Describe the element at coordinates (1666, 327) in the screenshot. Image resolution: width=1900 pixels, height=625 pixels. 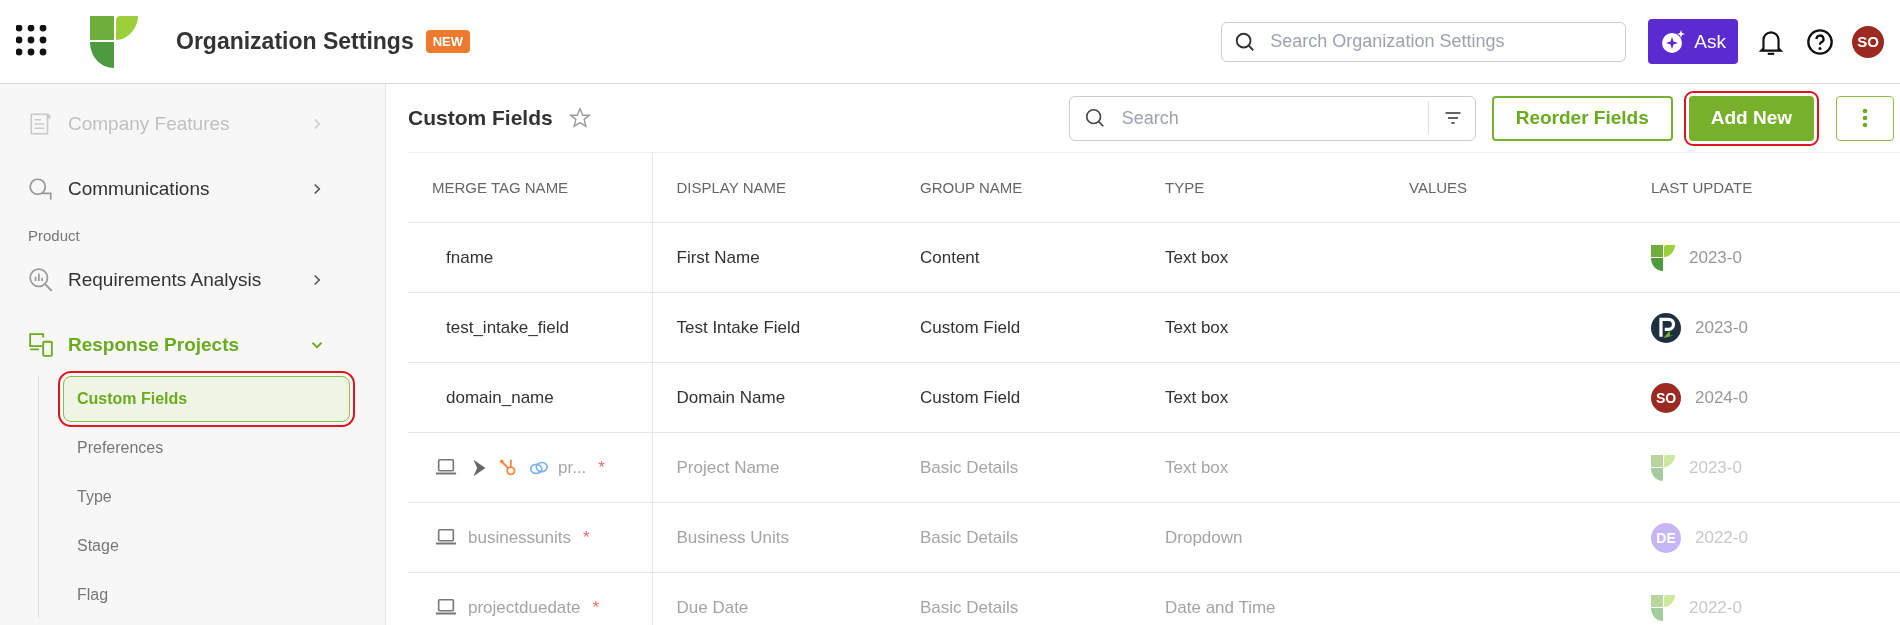
I see `round-logo-icon` at that location.